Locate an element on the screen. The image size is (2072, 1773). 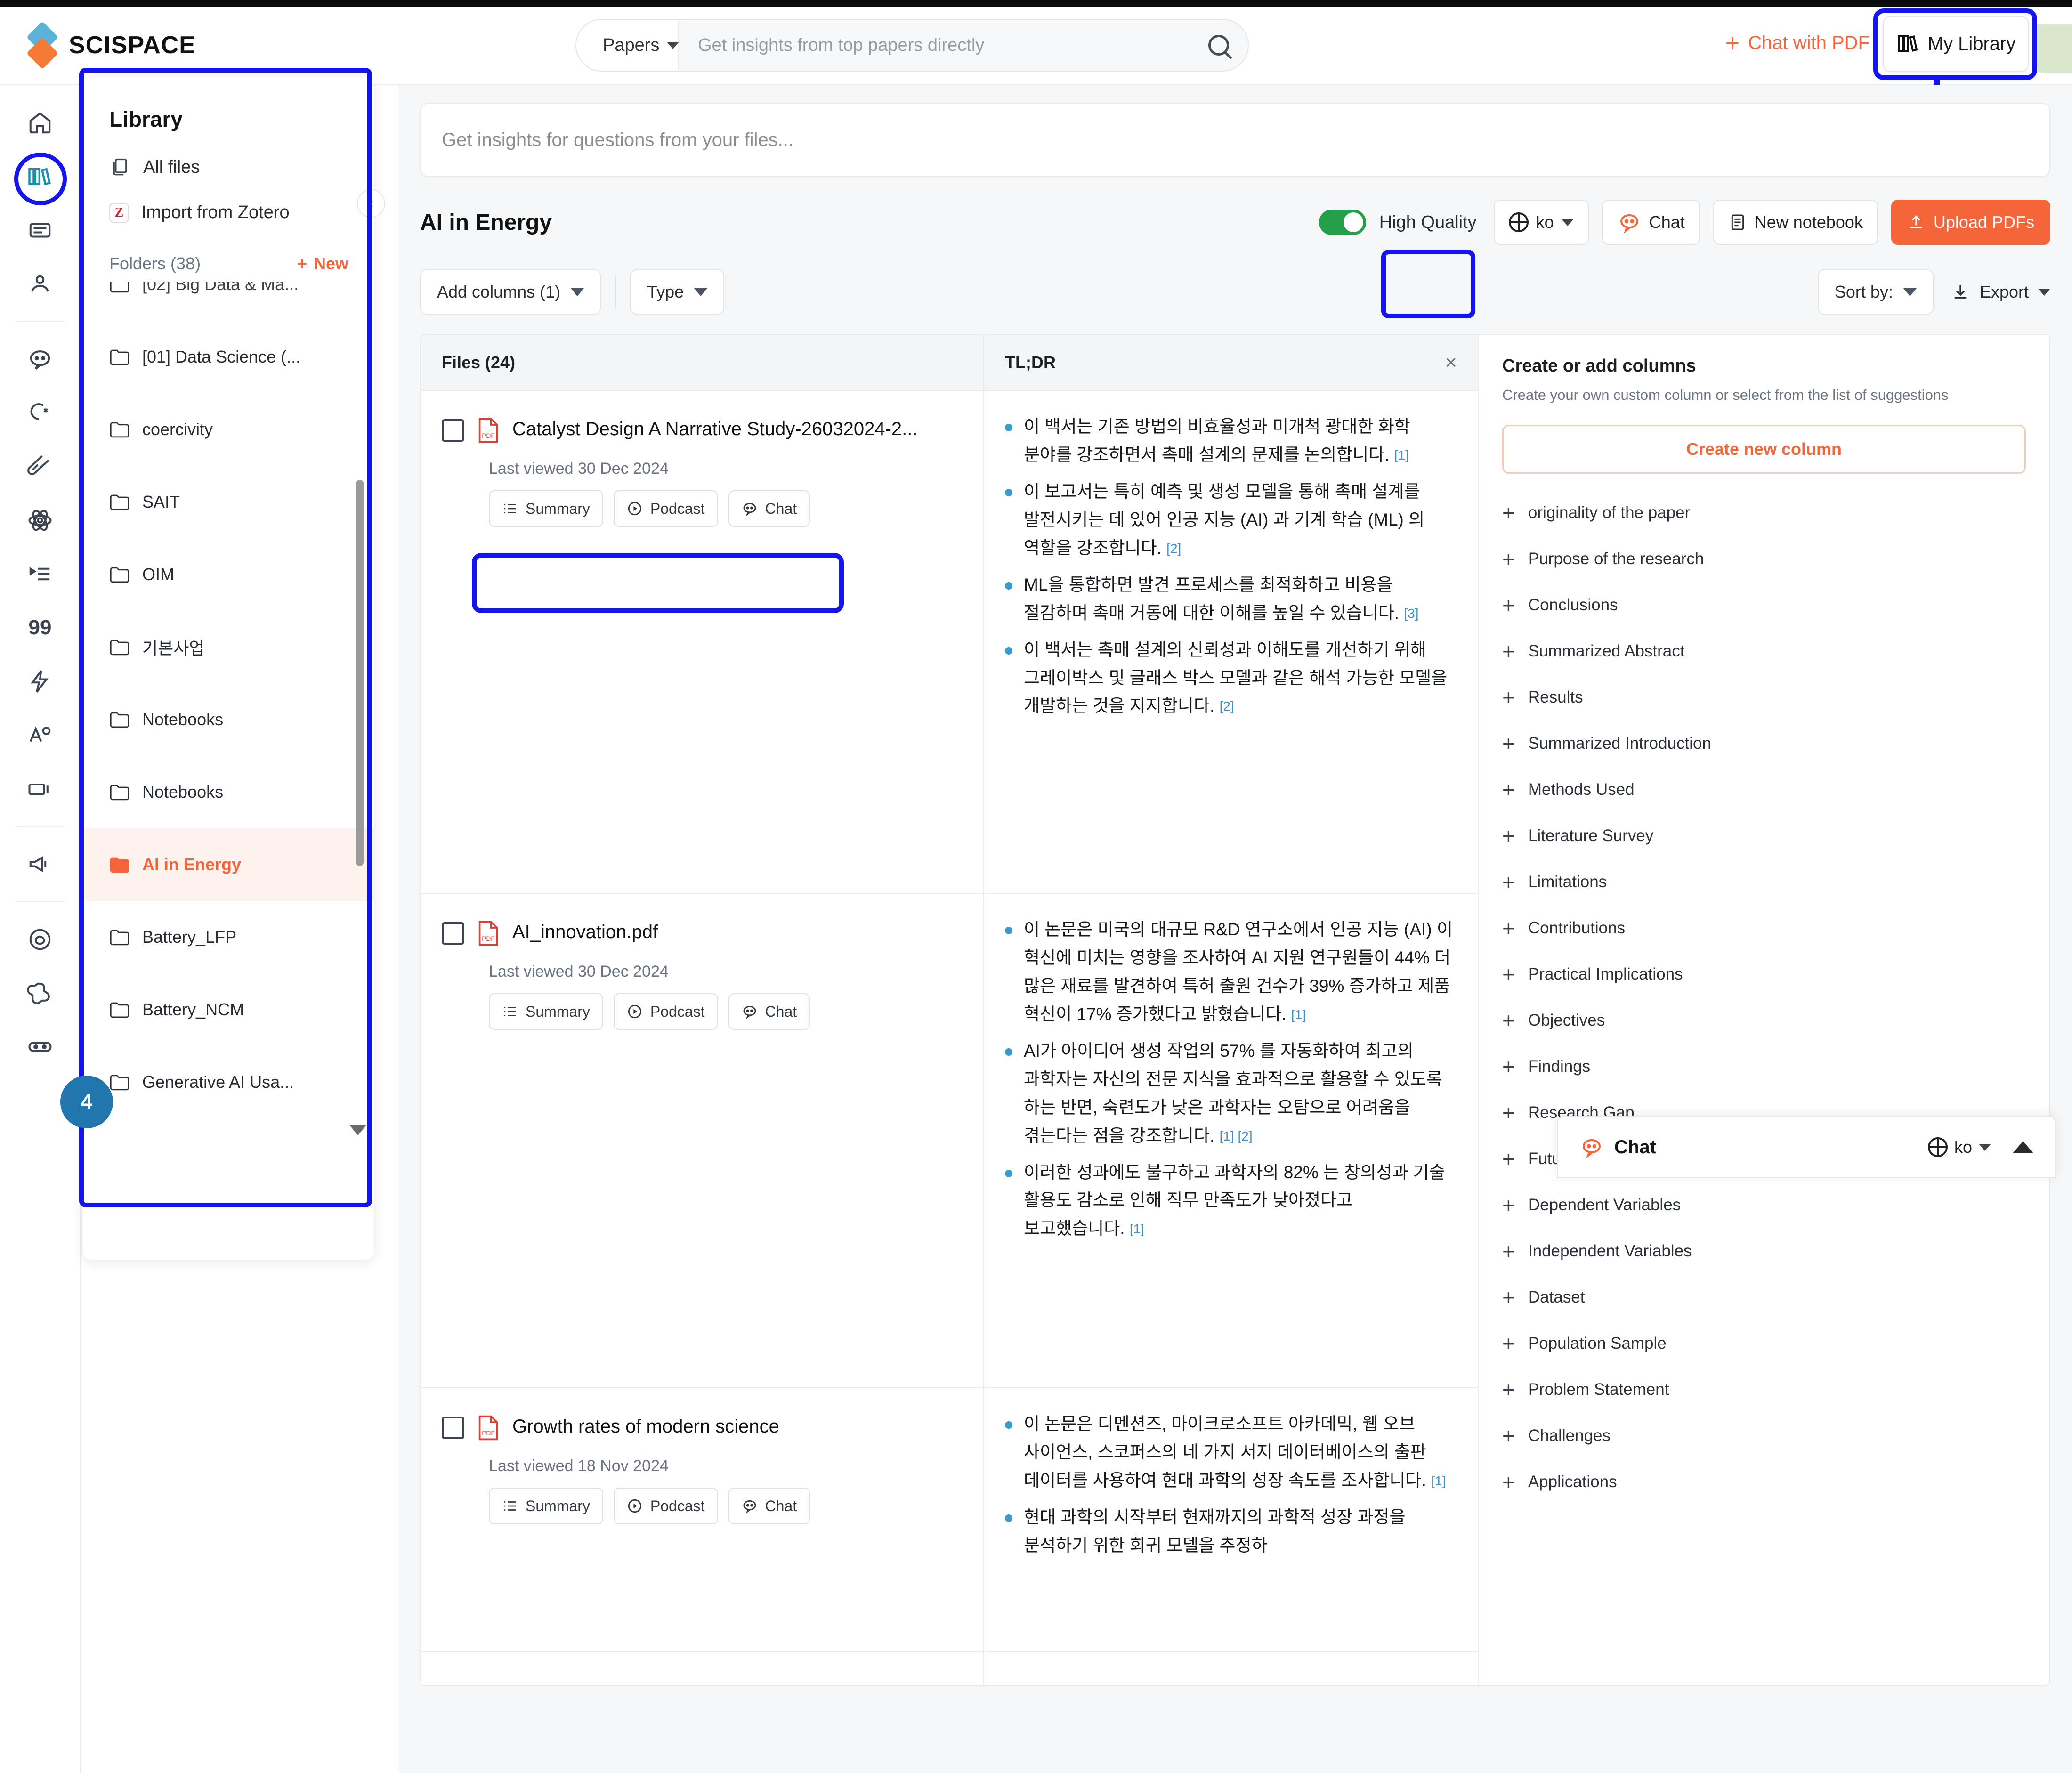
chat-with-pdf-button: + Chat with PDF is located at coordinates (1797, 43).